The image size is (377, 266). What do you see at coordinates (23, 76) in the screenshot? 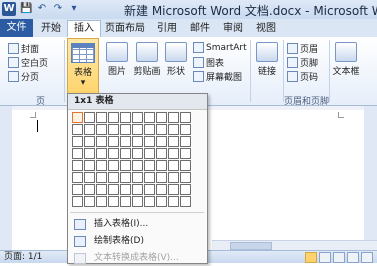
I see `page-break-button: 分页` at bounding box center [23, 76].